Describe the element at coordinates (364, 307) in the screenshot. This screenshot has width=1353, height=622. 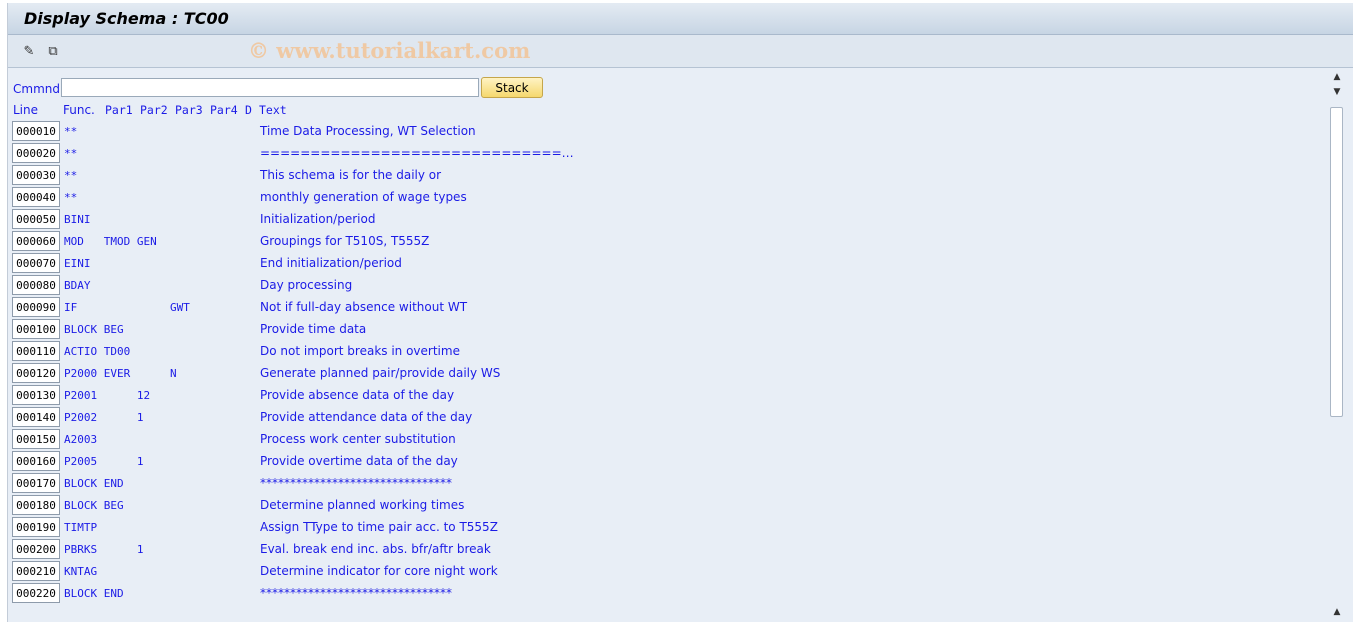
I see `row-text: Not if full-day absence without WT` at that location.